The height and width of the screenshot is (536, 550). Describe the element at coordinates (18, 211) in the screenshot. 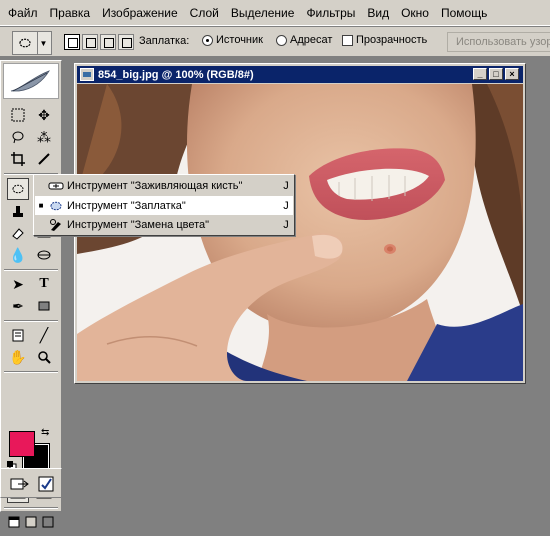

I see `stamp-tool-icon` at that location.